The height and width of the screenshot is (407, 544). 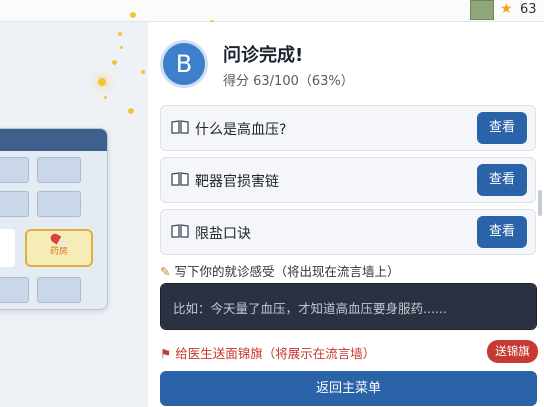 I want to click on result-title: 问诊完成!, so click(x=263, y=55).